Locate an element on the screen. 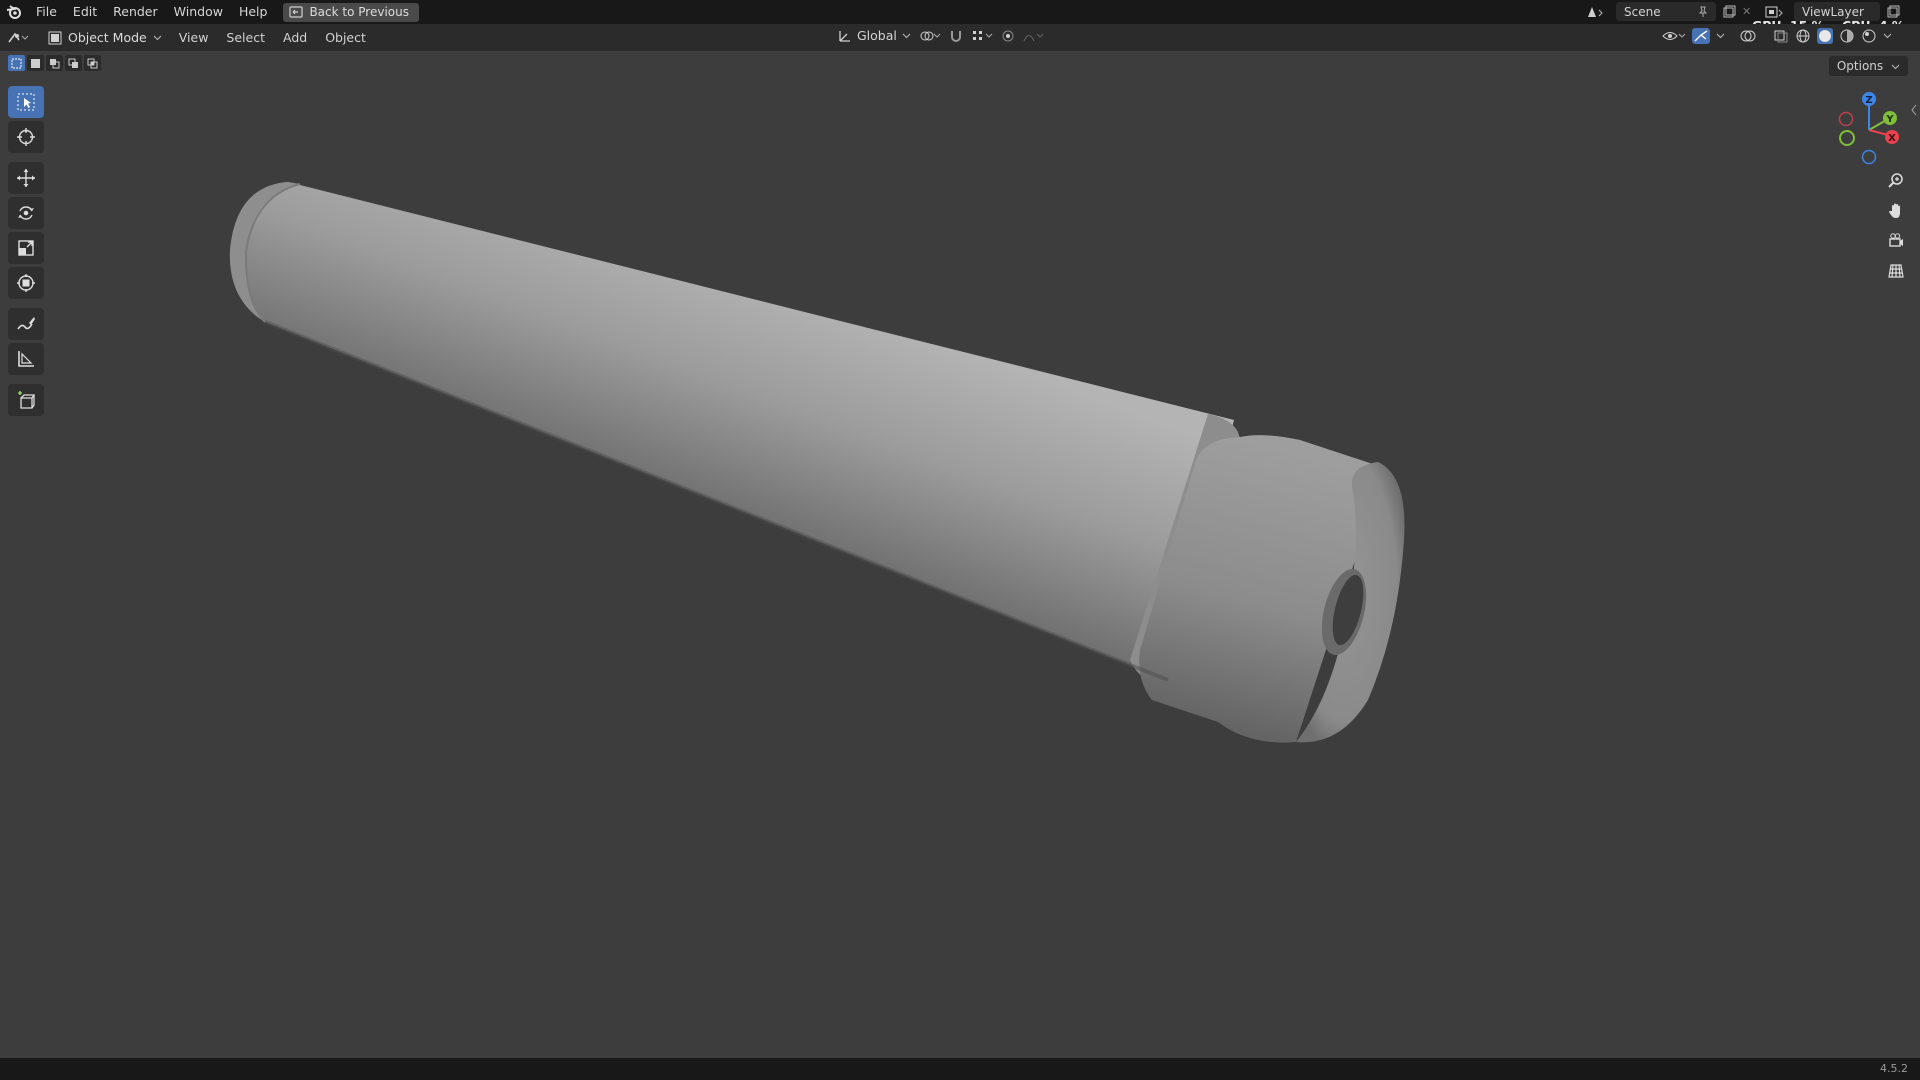 Image resolution: width=1920 pixels, height=1080 pixels. measure-icon is located at coordinates (26, 359).